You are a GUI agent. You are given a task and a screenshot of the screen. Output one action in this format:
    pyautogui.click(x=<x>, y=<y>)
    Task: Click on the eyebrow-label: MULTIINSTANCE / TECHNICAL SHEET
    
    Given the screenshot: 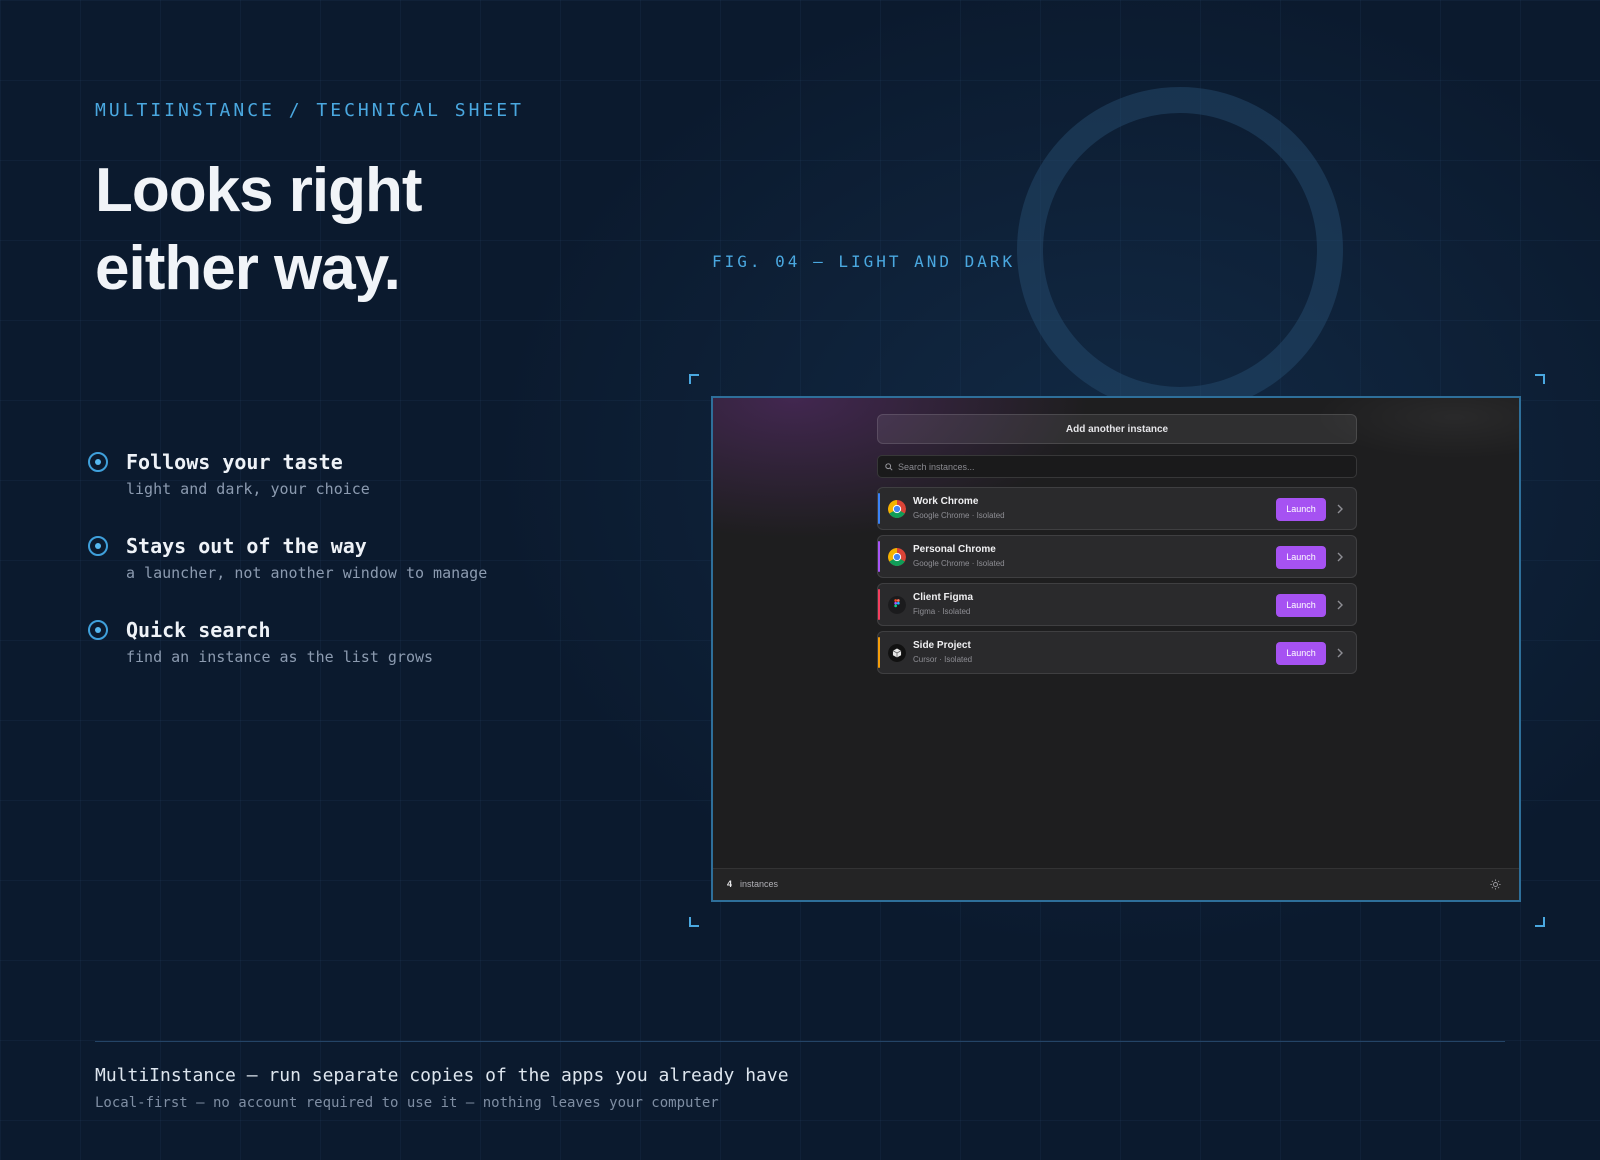 What is the action you would take?
    pyautogui.click(x=309, y=110)
    